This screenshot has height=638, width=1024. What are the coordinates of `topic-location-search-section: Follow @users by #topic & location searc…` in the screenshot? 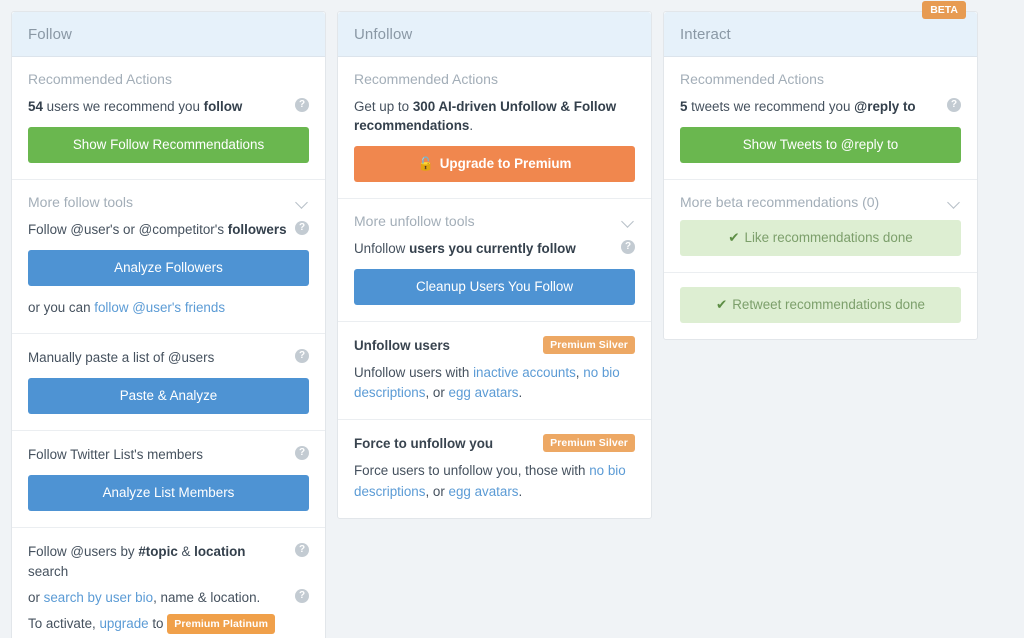 It's located at (168, 583).